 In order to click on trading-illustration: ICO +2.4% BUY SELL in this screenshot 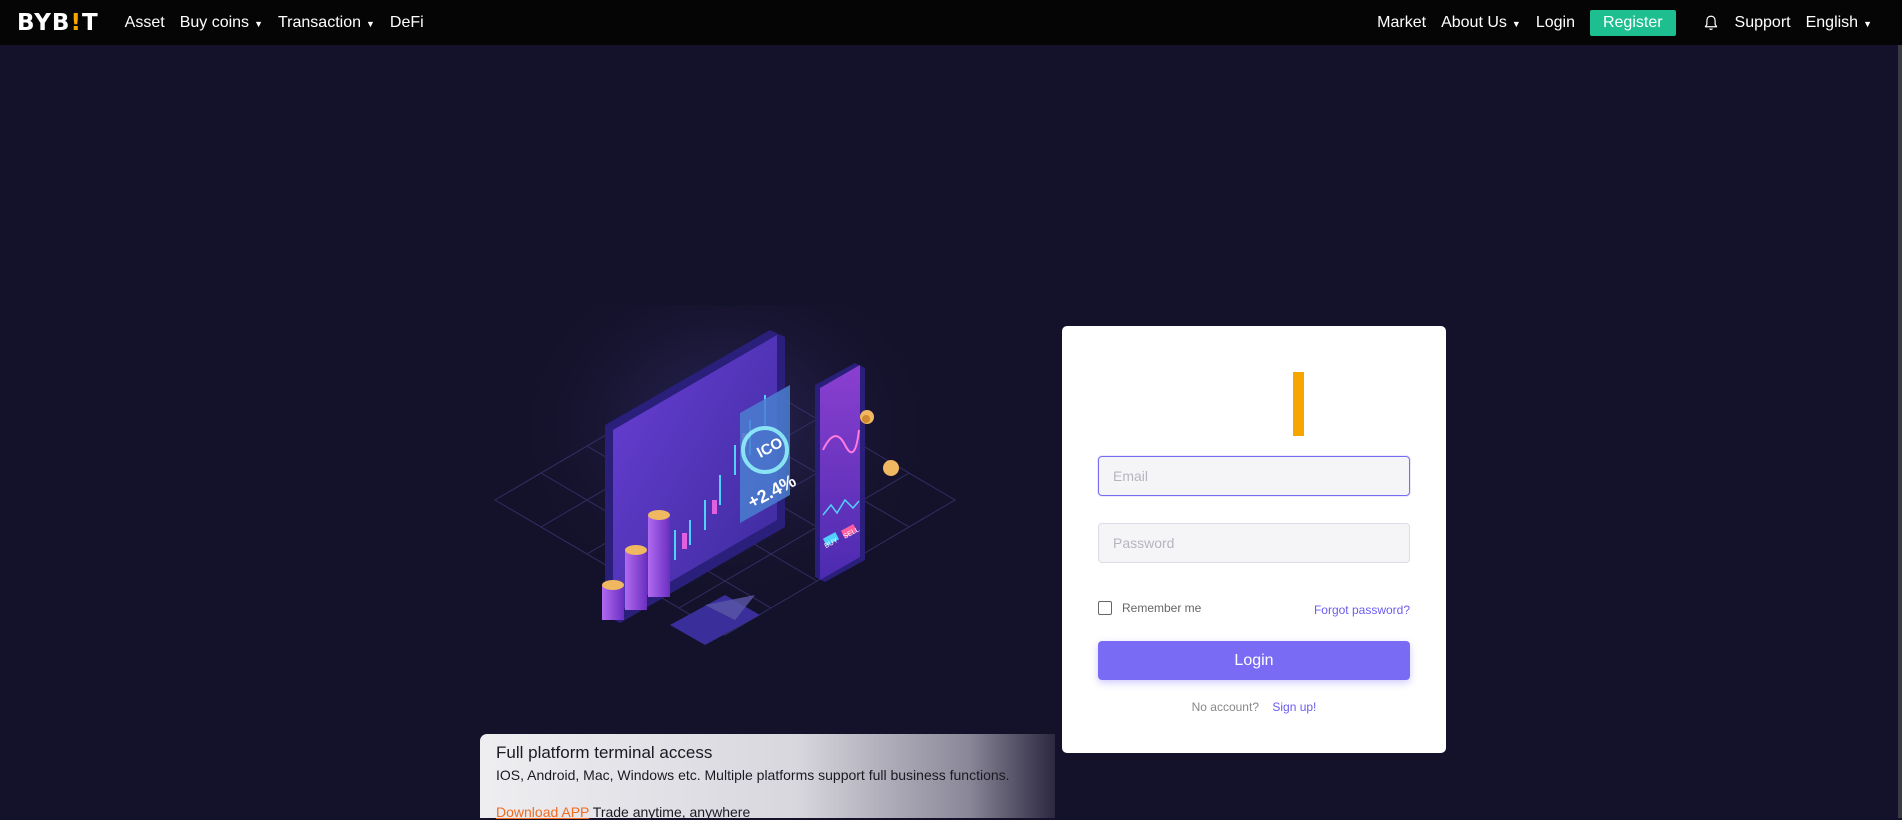, I will do `click(725, 480)`.